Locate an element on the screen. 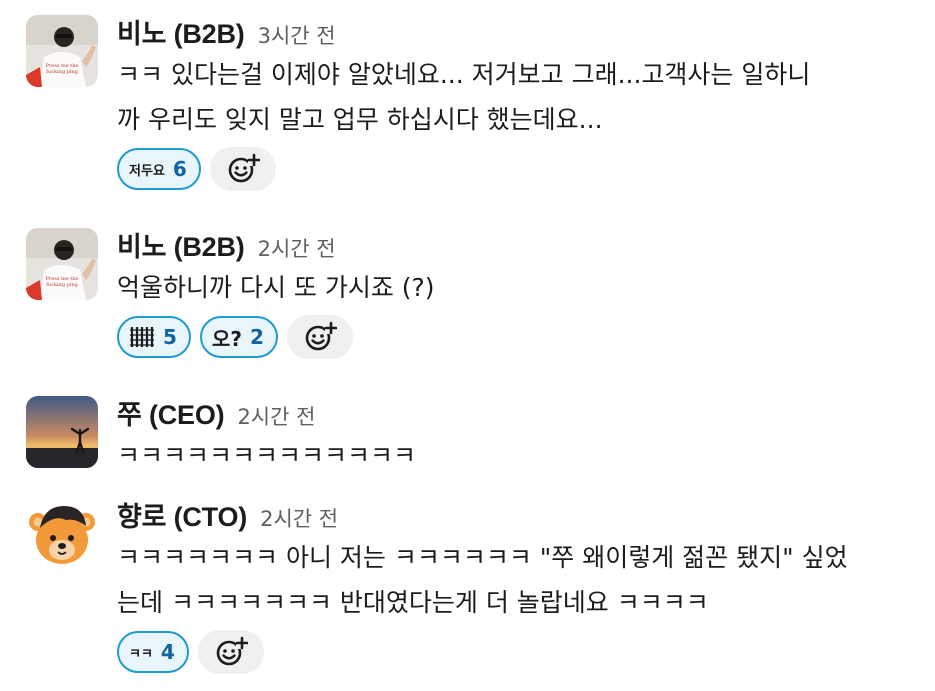 Image resolution: width=935 pixels, height=691 pixels. reaction-bar: ㅋㅋ 4 is located at coordinates (516, 652).